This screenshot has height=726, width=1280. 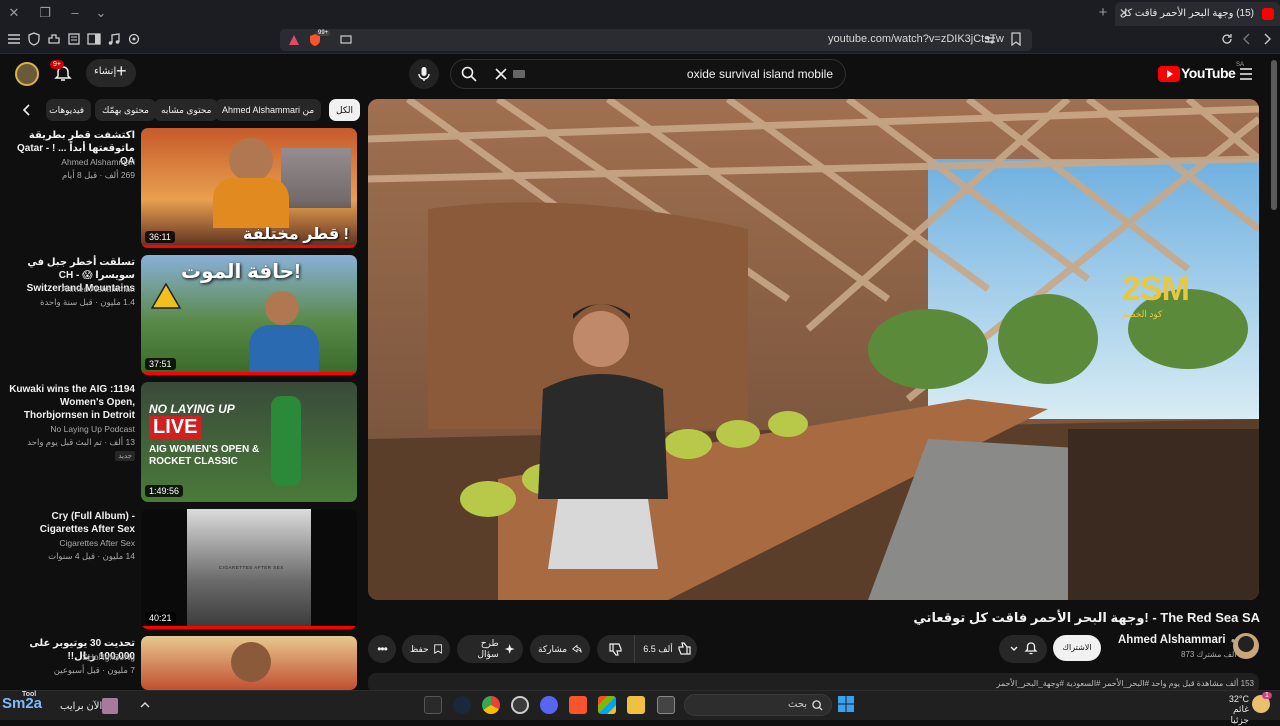 What do you see at coordinates (160, 364) in the screenshot?
I see `duration-badge: 37:51` at bounding box center [160, 364].